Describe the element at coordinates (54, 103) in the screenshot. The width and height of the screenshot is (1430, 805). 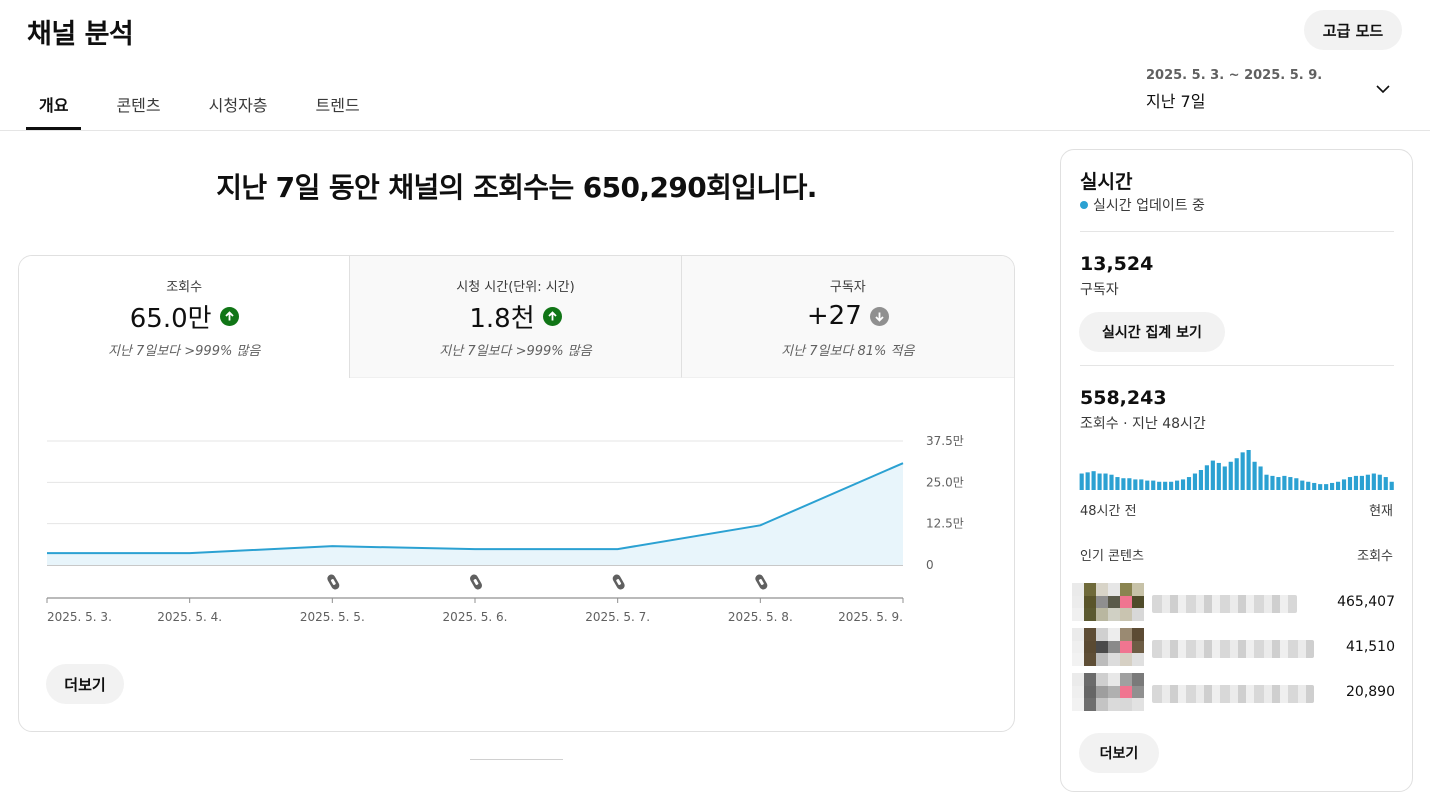
I see `tab-overview: 개요` at that location.